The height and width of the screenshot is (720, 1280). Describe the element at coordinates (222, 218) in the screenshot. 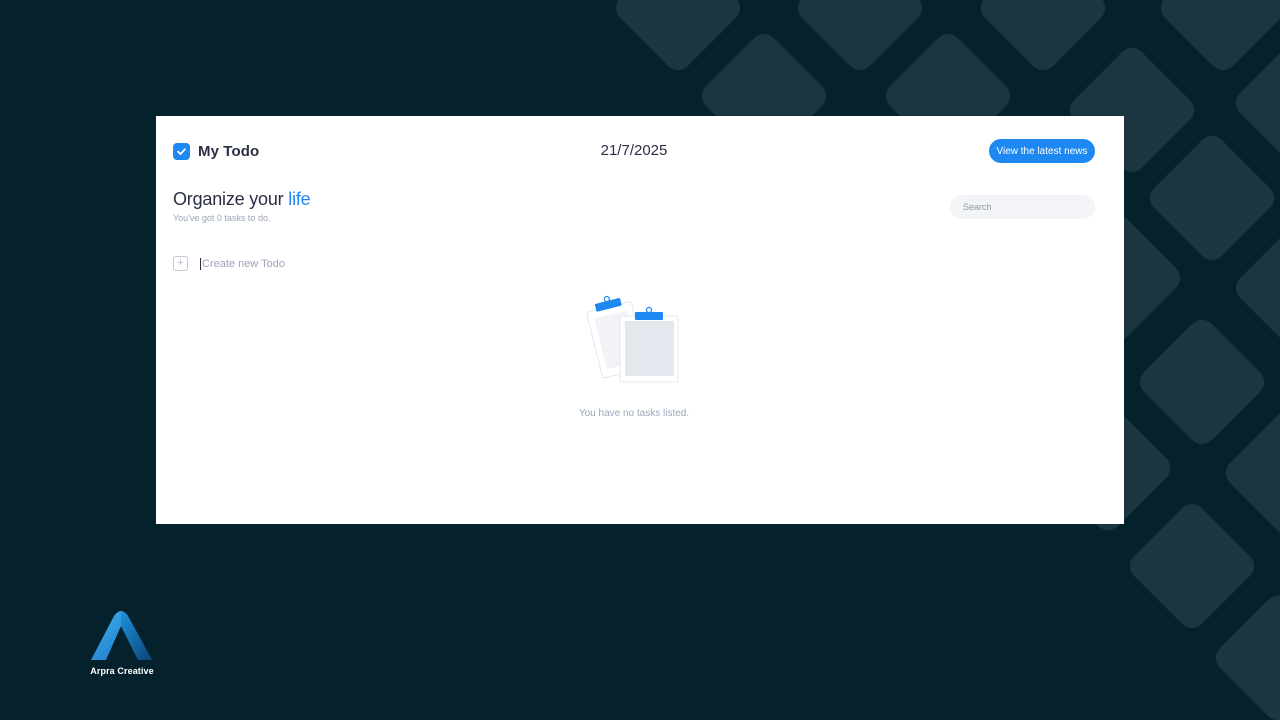

I see `task-count-text: You've got 0 tasks to do.` at that location.